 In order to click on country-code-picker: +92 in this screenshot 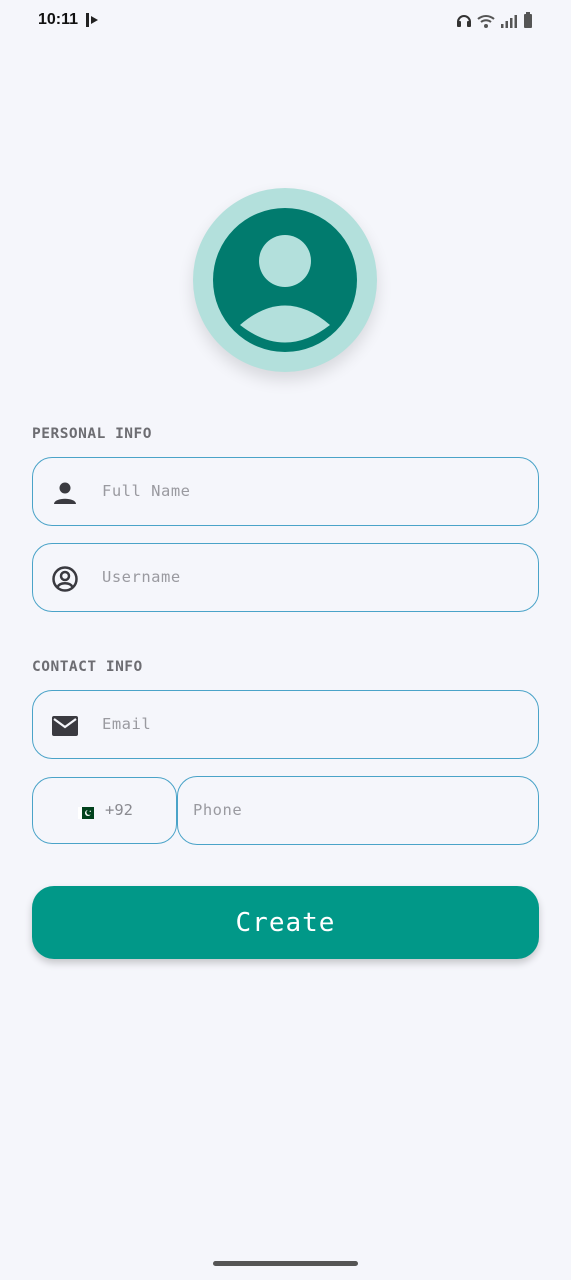, I will do `click(104, 810)`.